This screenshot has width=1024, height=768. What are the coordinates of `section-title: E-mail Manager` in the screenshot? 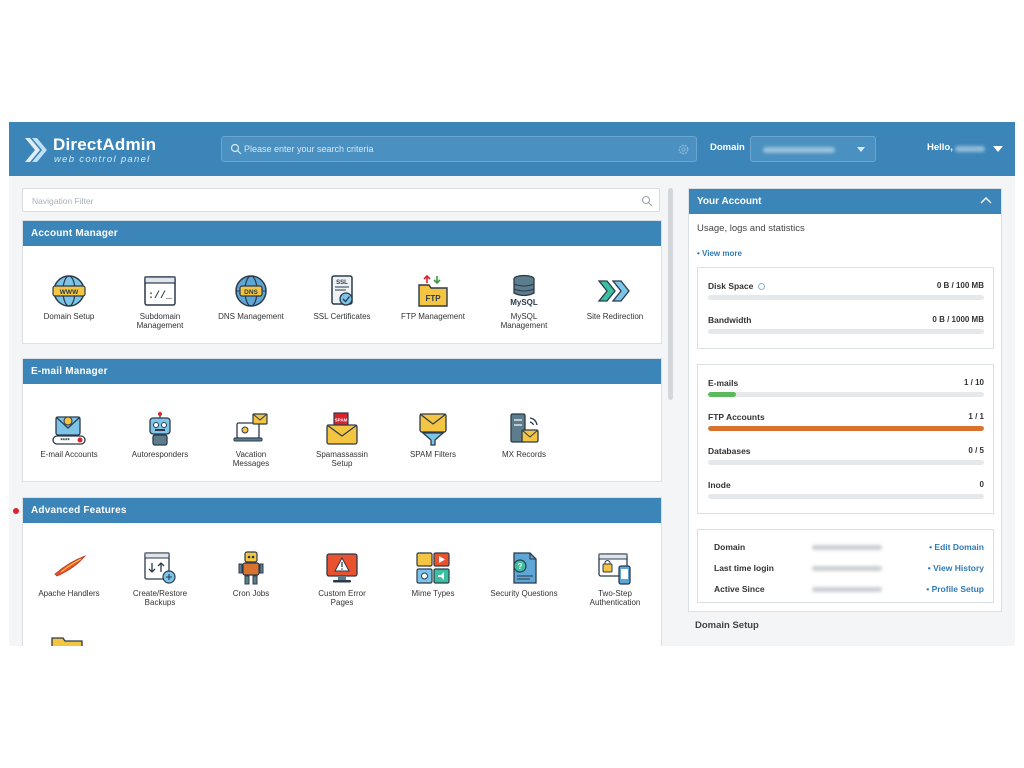 It's located at (342, 371).